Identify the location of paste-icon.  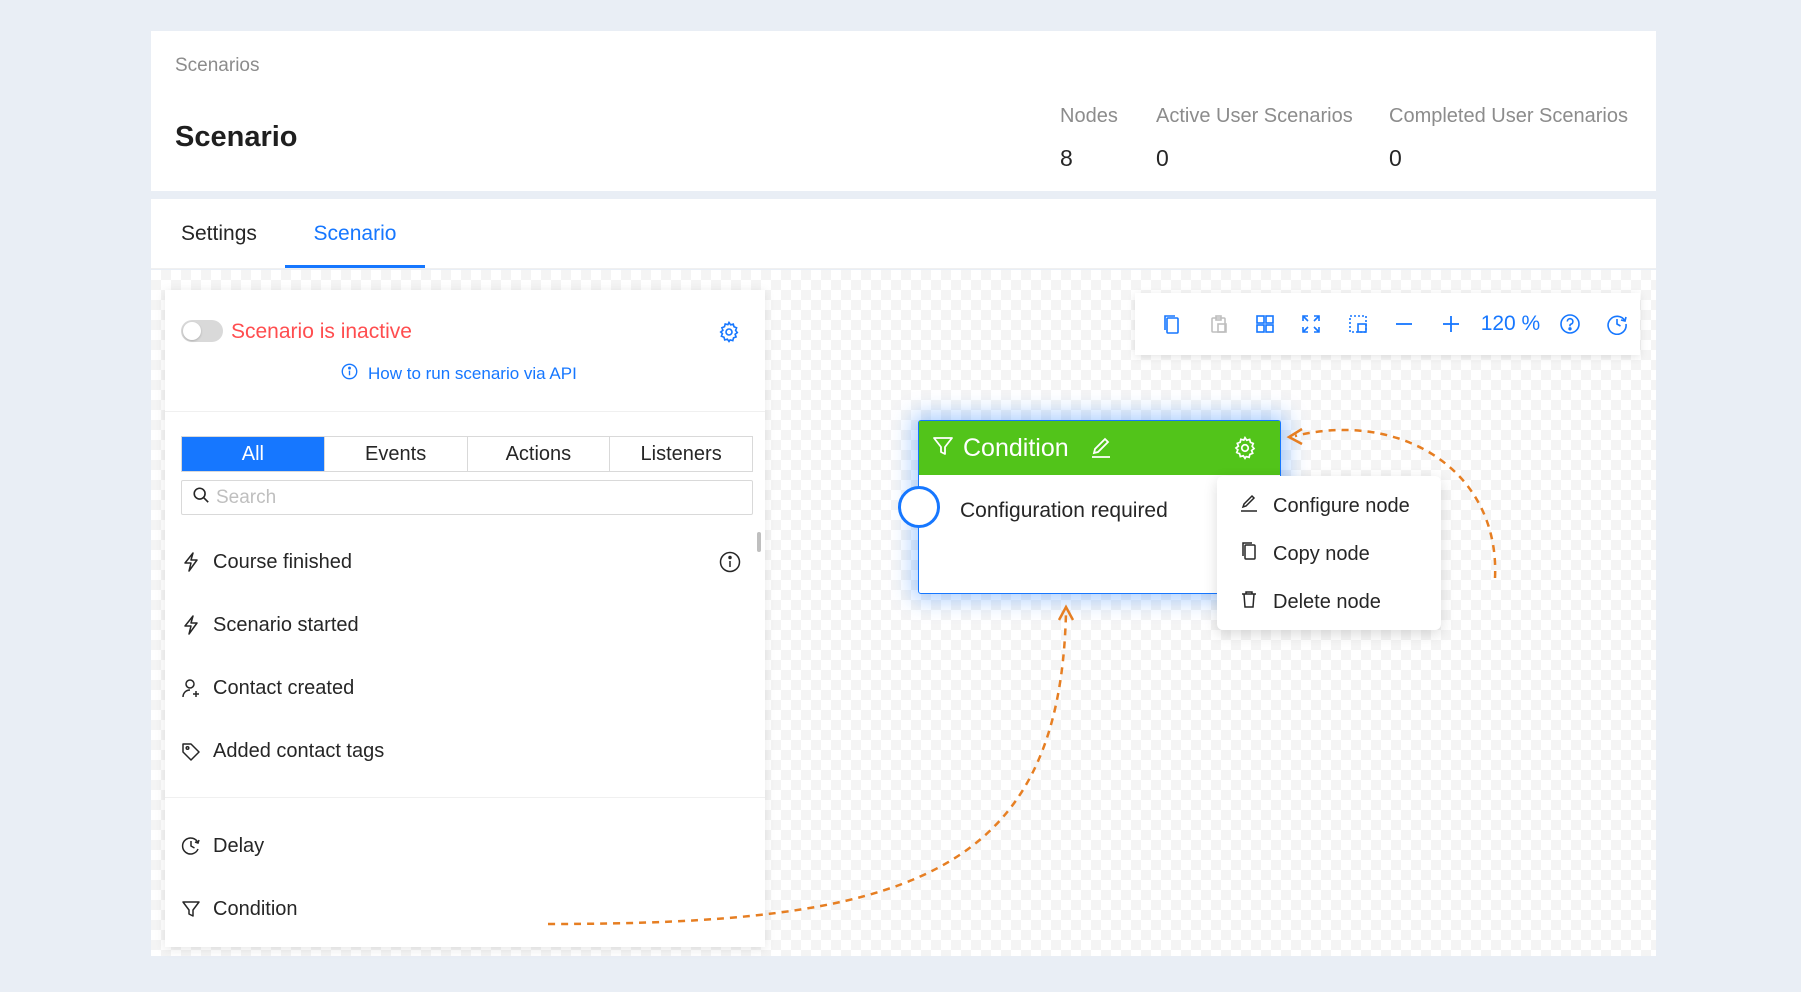
(1218, 324).